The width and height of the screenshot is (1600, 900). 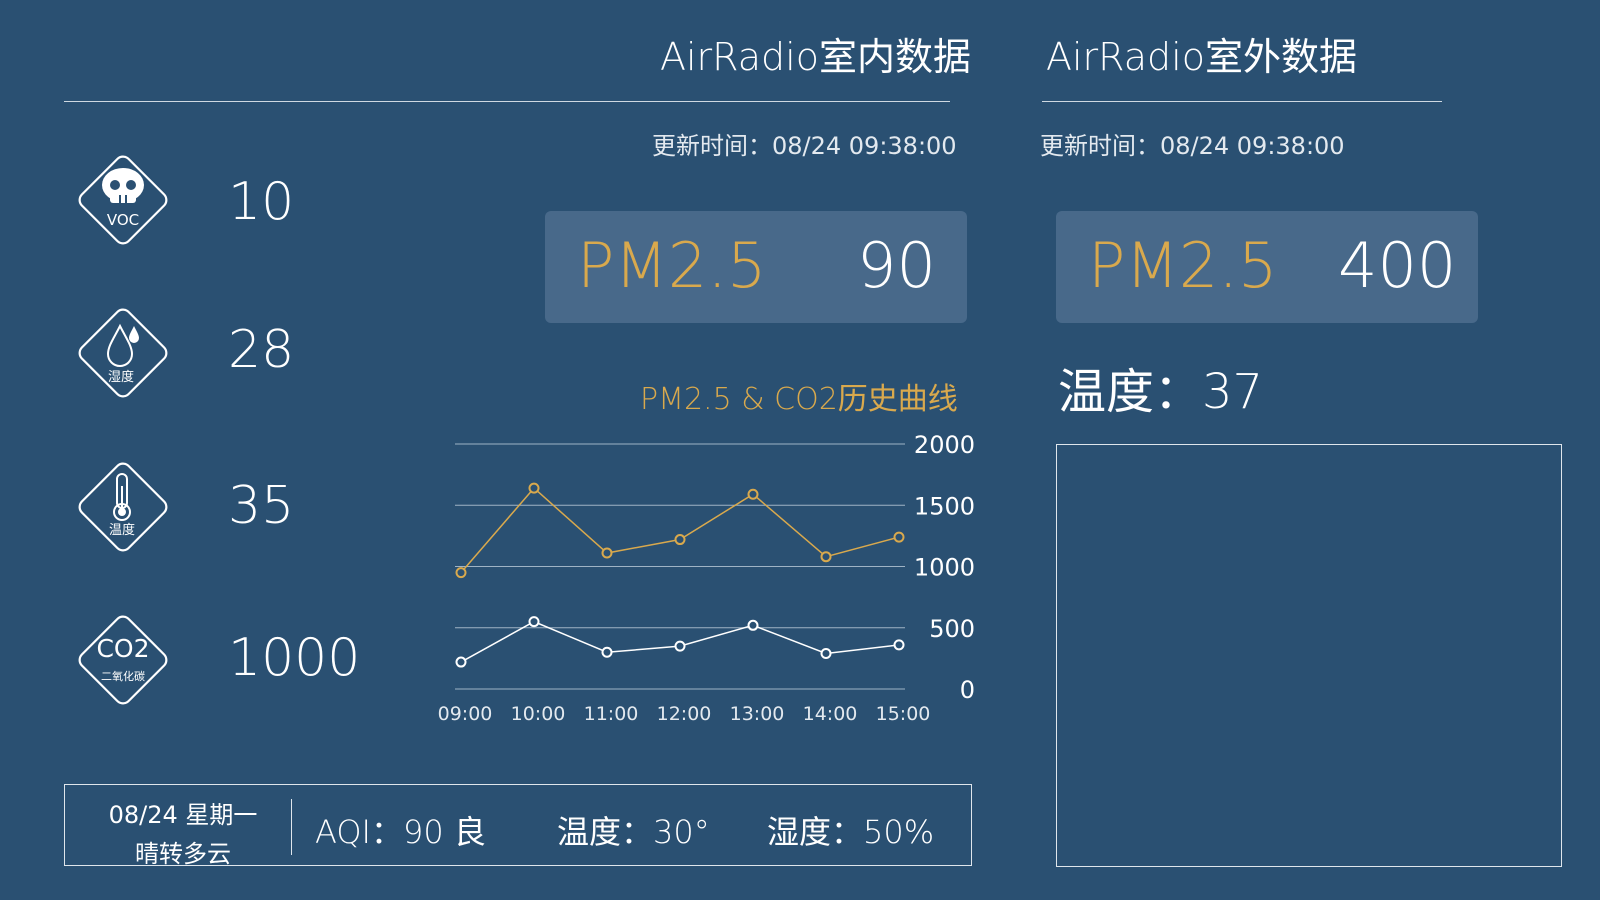 I want to click on outdoor-temperature: 温度：37, so click(x=1161, y=392).